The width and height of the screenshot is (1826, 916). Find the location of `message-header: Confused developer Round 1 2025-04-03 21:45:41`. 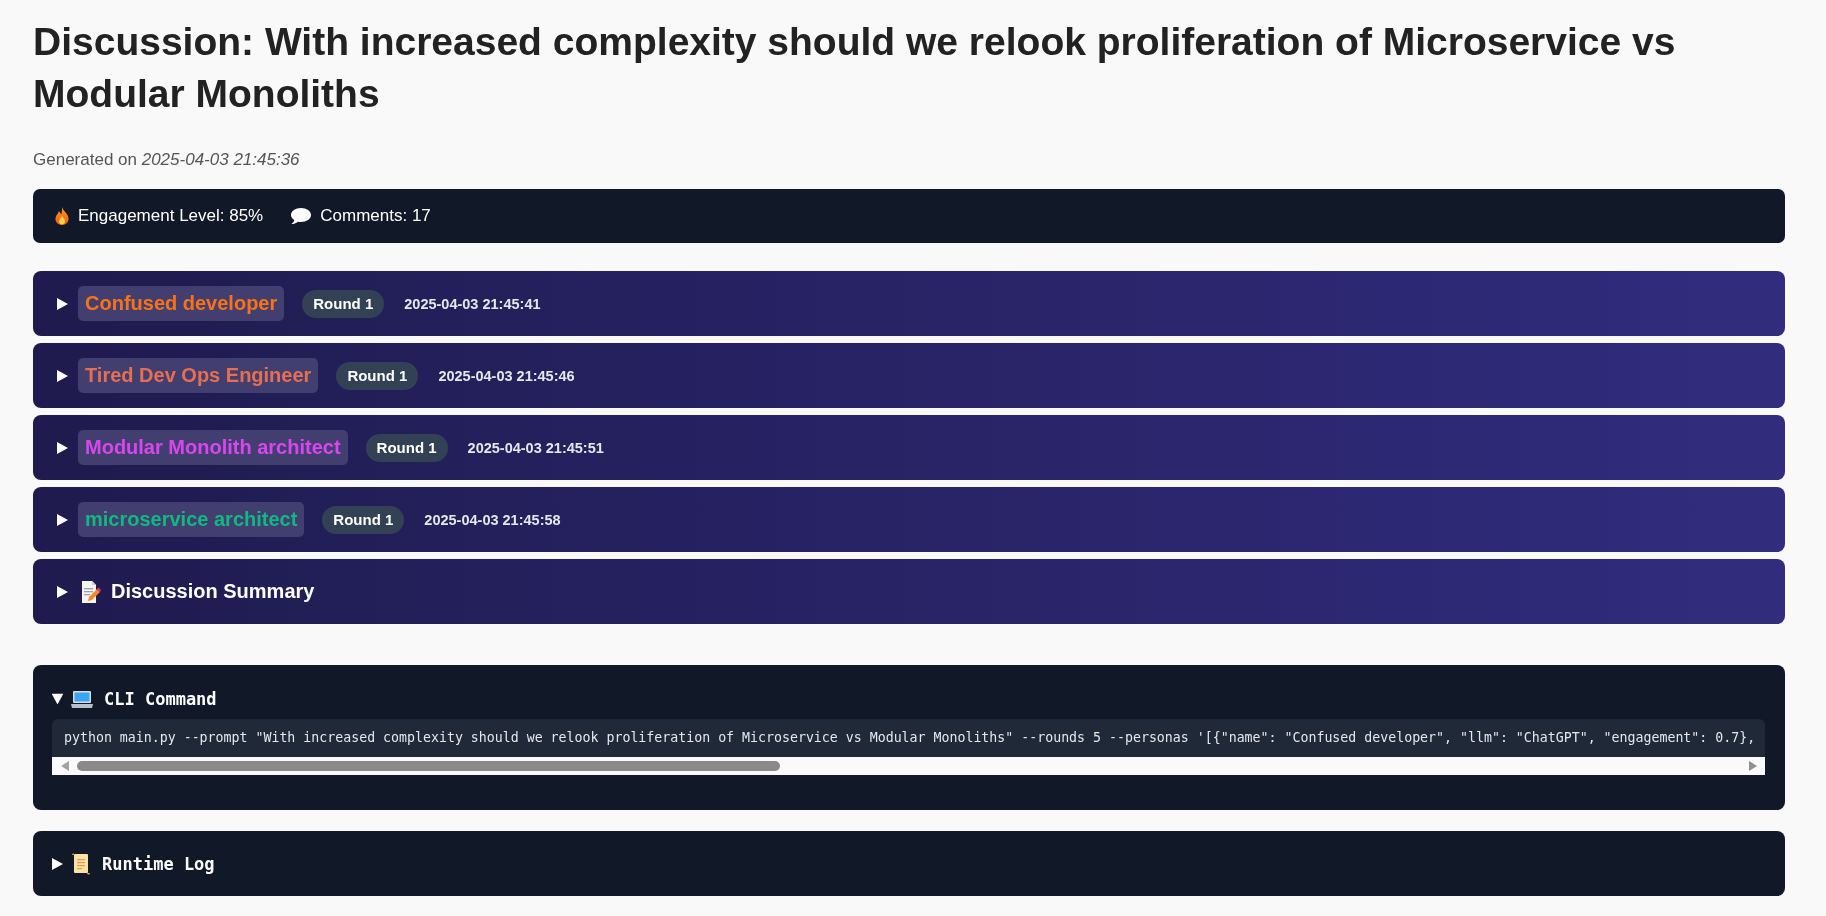

message-header: Confused developer Round 1 2025-04-03 21:45:41 is located at coordinates (909, 303).